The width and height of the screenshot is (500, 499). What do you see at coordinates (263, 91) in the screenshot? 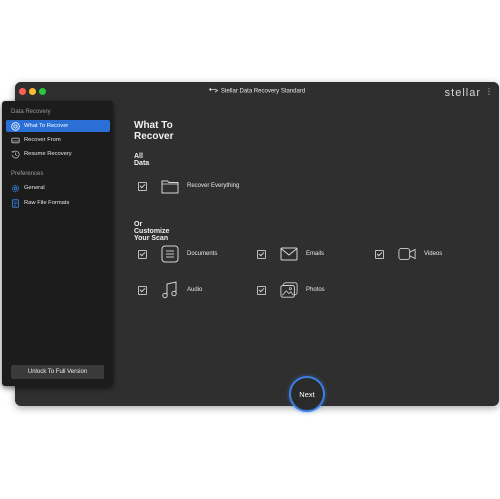
I see `window-title-text: Stellar Data Recovery Standard` at bounding box center [263, 91].